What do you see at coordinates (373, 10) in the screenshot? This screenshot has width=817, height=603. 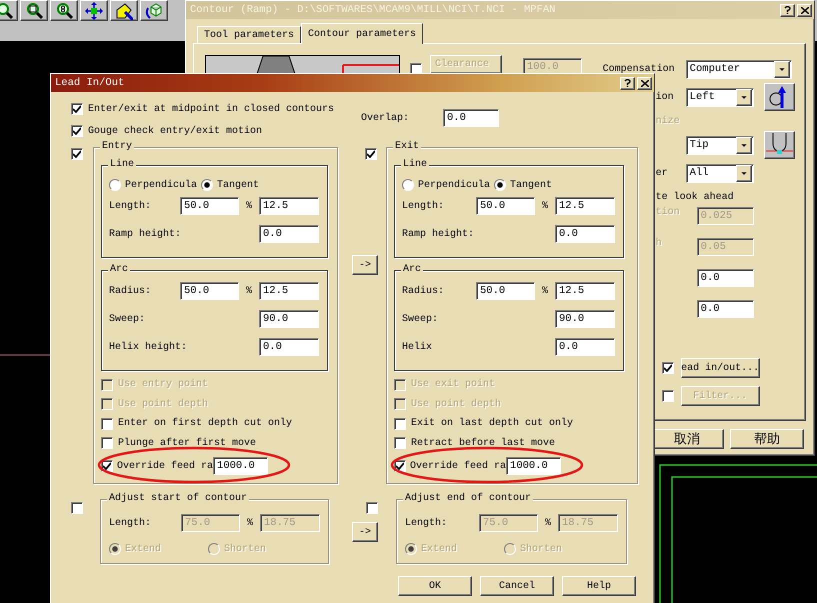 I see `window-title: Contour (Ramp) - D:\SOFTWARES\MCAM9\MILL\NCI\T.NCI - MPFAN` at bounding box center [373, 10].